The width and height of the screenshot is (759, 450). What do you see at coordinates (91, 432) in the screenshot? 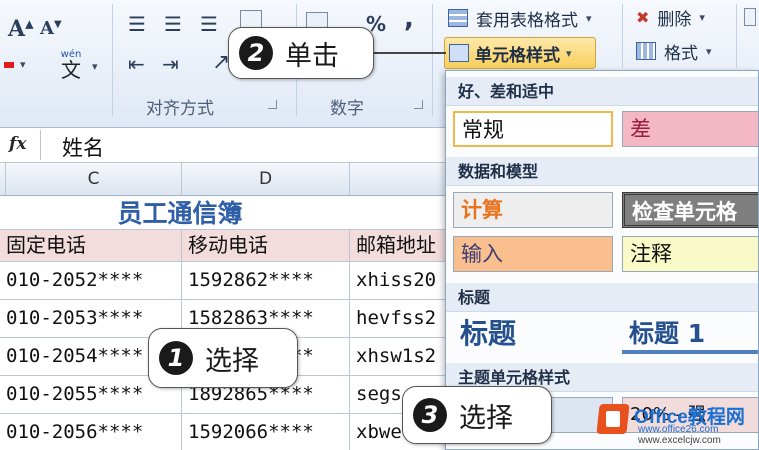
I see `table-cell: 010-2056****` at bounding box center [91, 432].